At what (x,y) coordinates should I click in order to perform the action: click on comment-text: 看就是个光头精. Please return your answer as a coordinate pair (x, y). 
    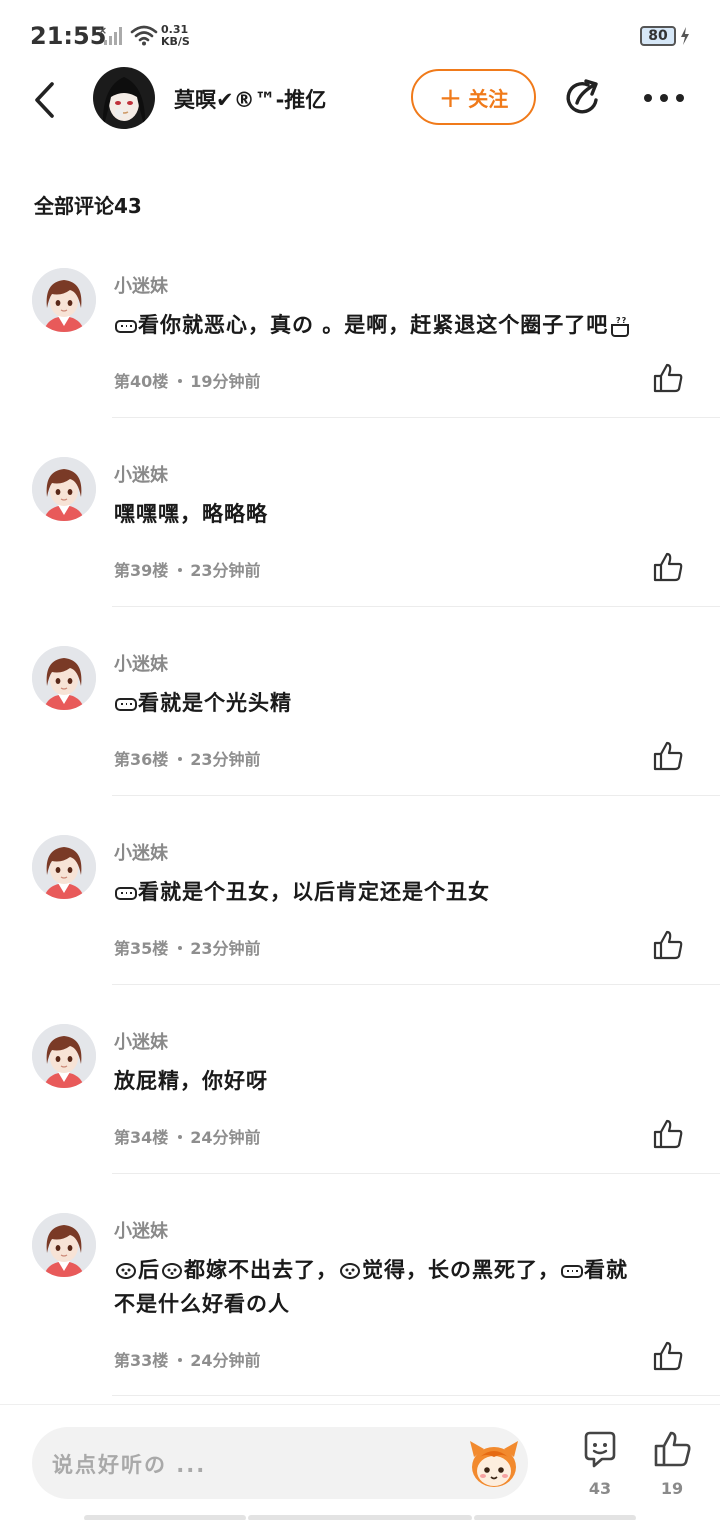
    Looking at the image, I should click on (404, 703).